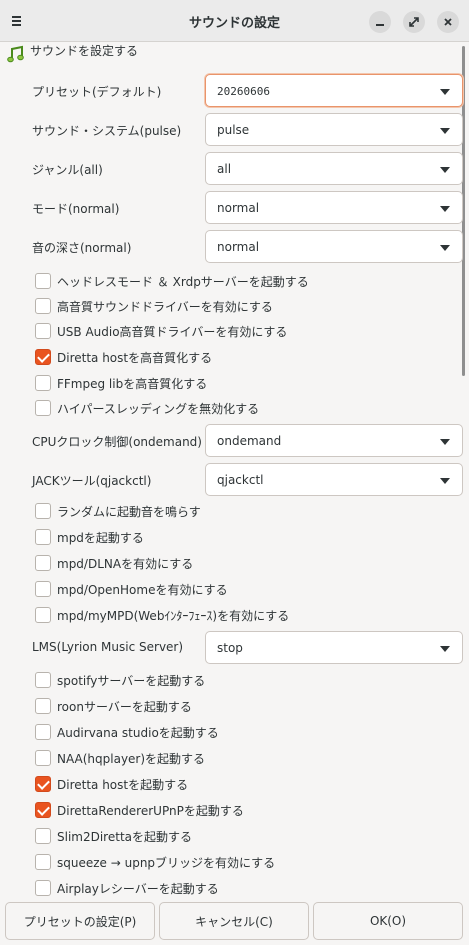  What do you see at coordinates (240, 480) in the screenshot?
I see `jack-value: qjackctl` at bounding box center [240, 480].